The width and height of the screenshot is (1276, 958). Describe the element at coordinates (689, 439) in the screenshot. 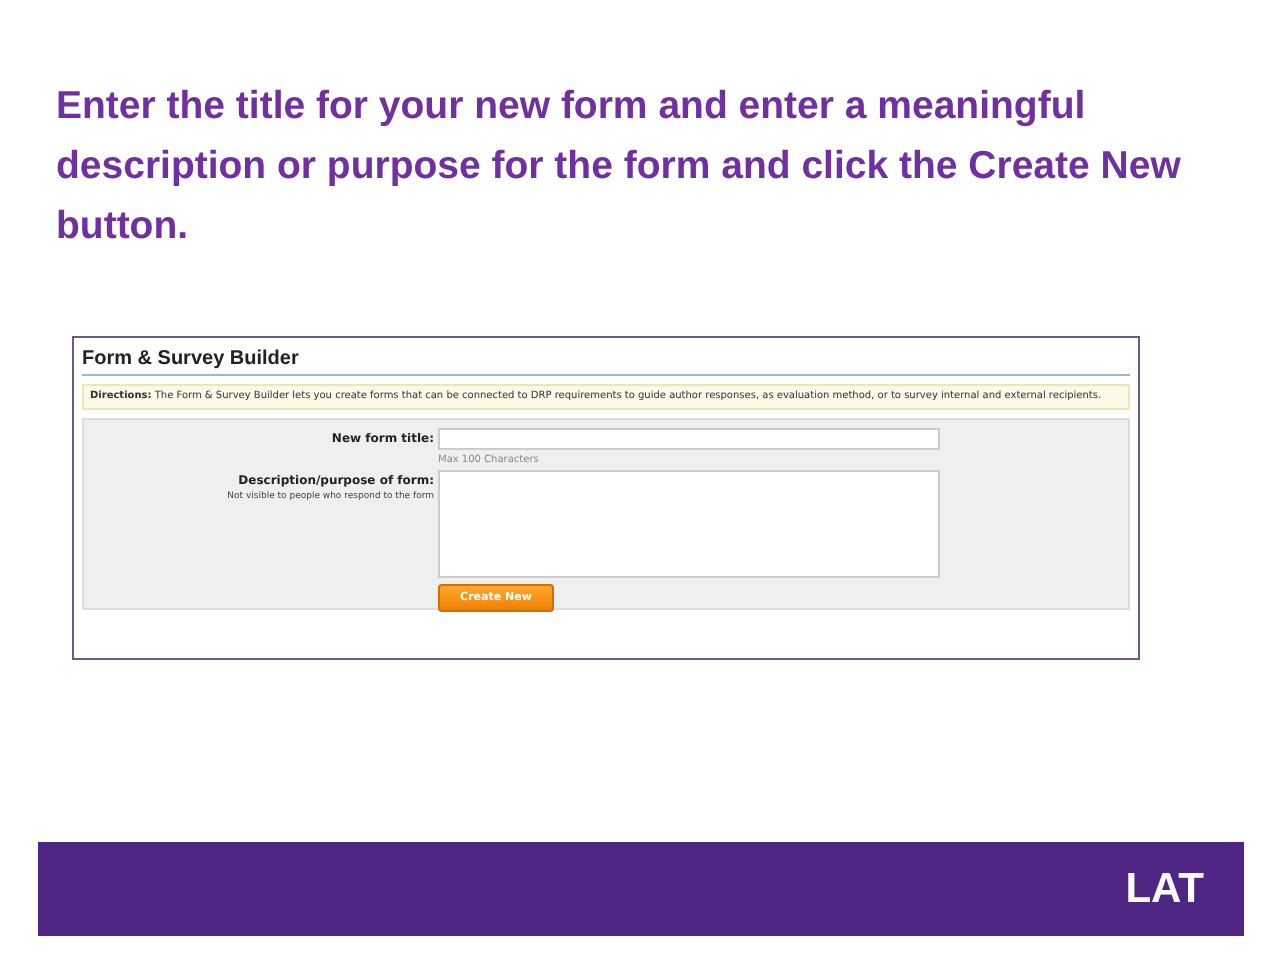

I see `title-input-field` at that location.